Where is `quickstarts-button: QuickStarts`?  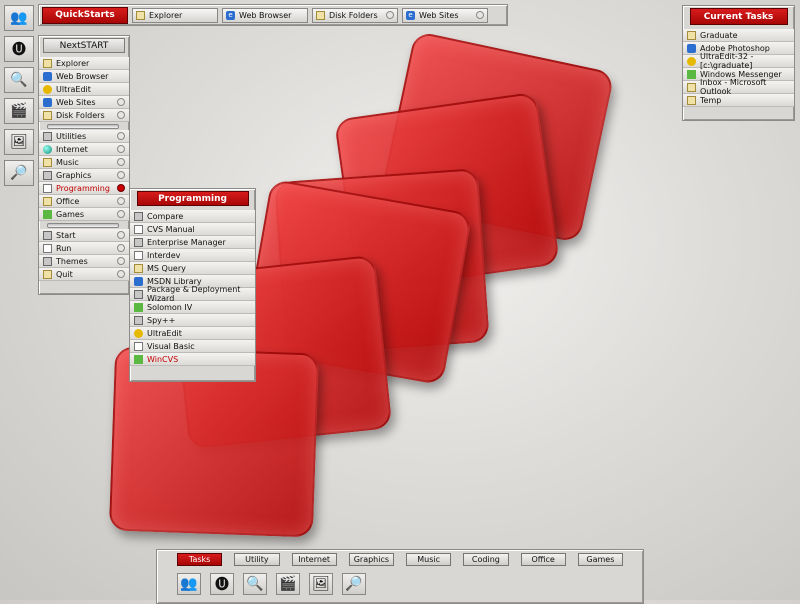
quickstarts-button: QuickStarts is located at coordinates (85, 15).